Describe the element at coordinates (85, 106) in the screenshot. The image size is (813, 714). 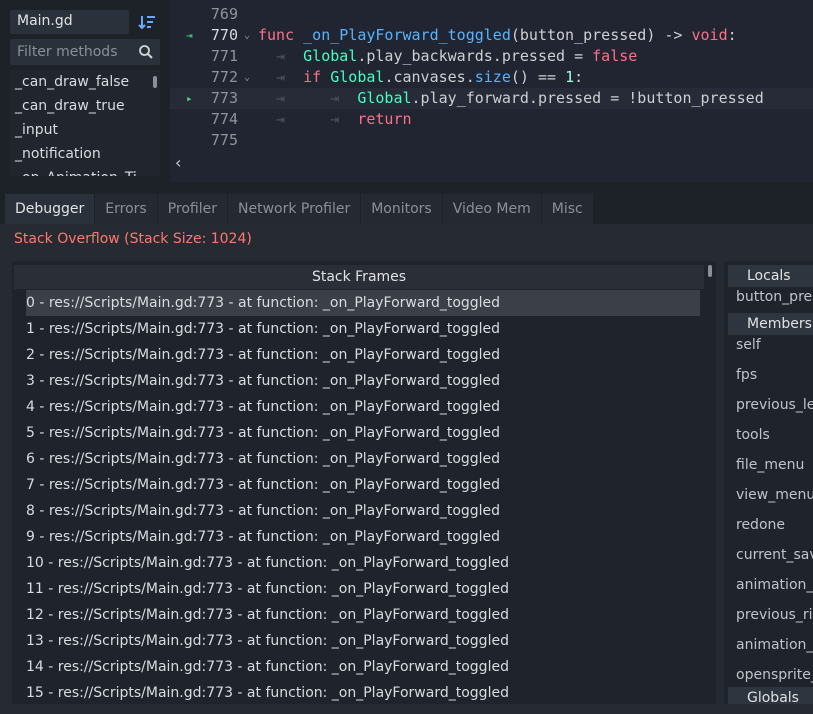
I see `method-item: _can_draw_true` at that location.